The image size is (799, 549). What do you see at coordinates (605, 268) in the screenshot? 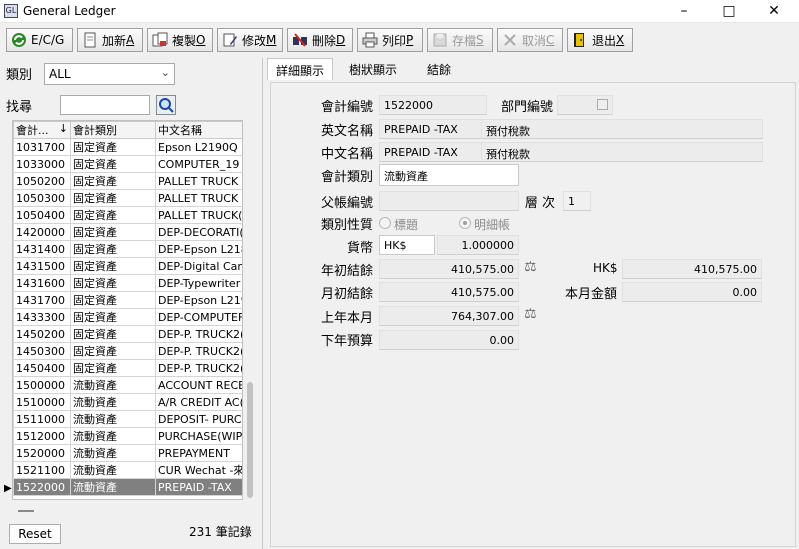
I see `hk-label: HK$` at bounding box center [605, 268].